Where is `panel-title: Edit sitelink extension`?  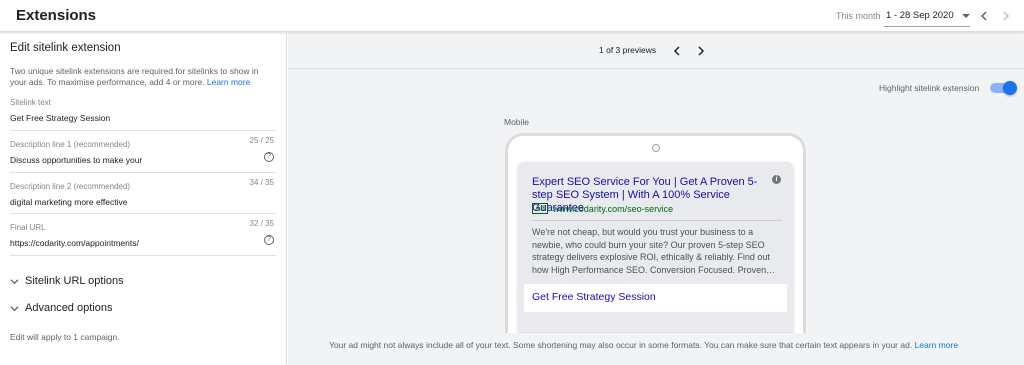
panel-title: Edit sitelink extension is located at coordinates (65, 48).